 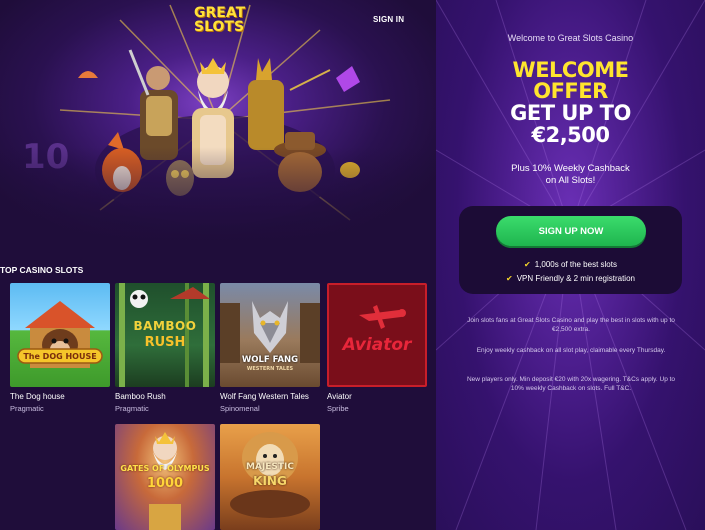 I want to click on game-art-title: The DOG HOUSE, so click(x=60, y=356).